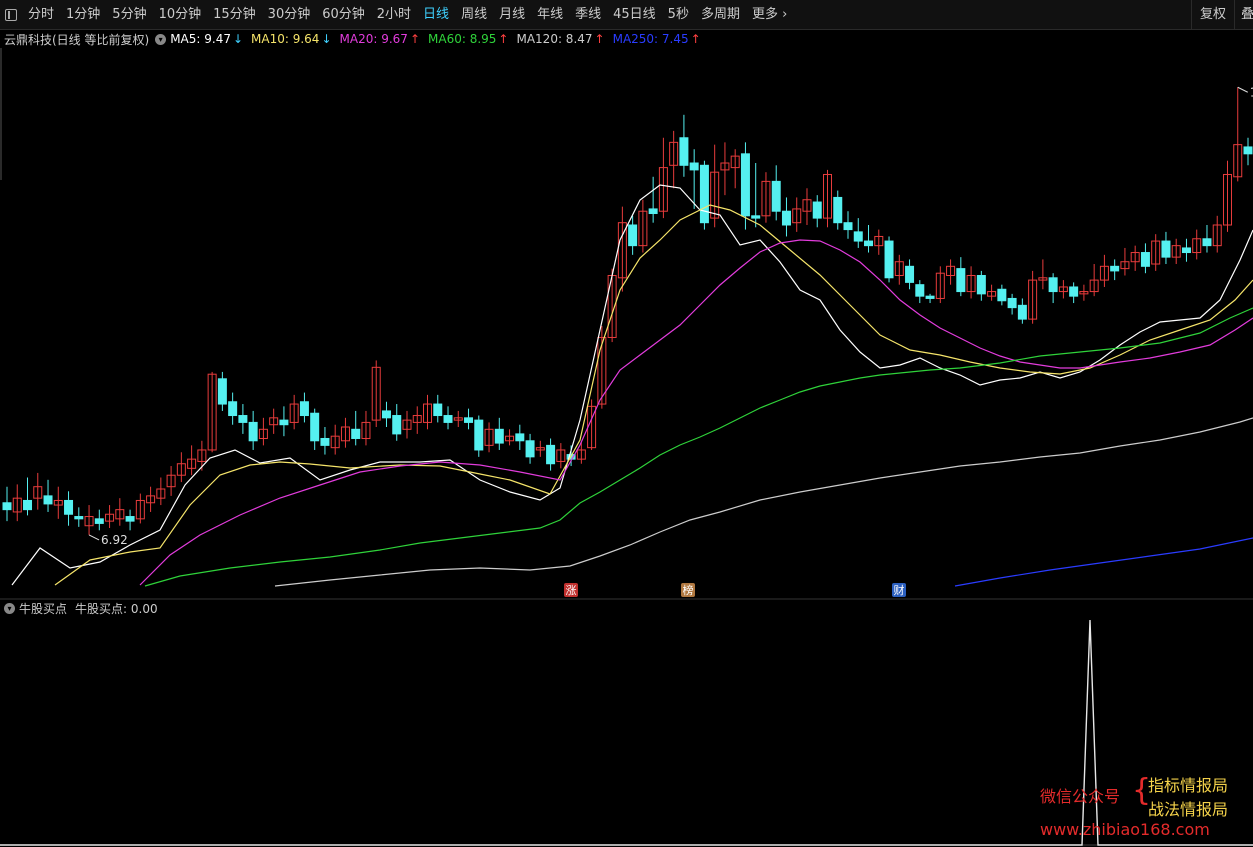 This screenshot has height=847, width=1253. What do you see at coordinates (116, 608) in the screenshot?
I see `indicator-value: 牛股买点: 0.00` at bounding box center [116, 608].